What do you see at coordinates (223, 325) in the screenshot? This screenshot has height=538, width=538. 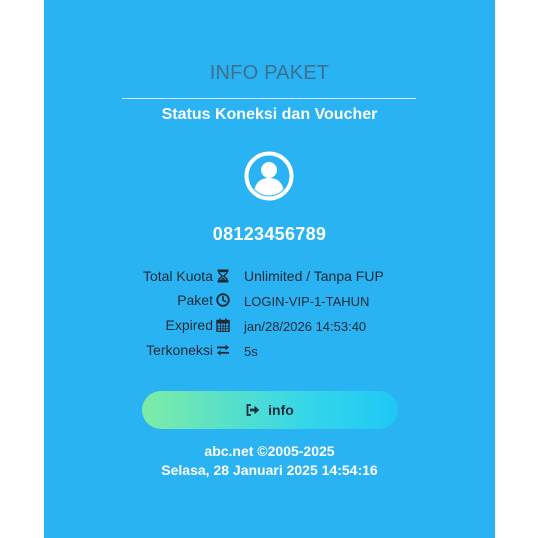 I see `calendar-icon` at bounding box center [223, 325].